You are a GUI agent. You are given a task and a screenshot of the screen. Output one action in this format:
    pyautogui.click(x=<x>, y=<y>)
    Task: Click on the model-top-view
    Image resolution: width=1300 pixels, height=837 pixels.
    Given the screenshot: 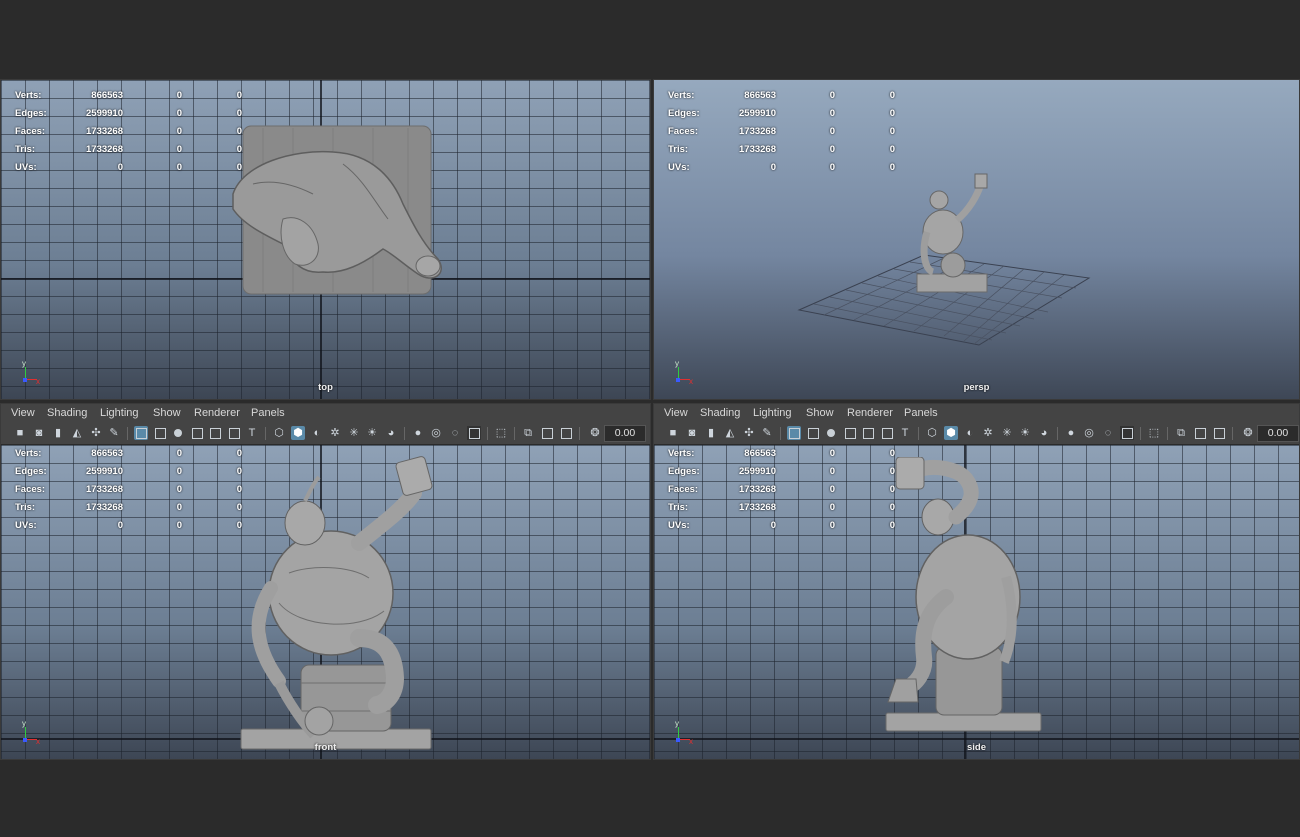 What is the action you would take?
    pyautogui.click(x=338, y=212)
    